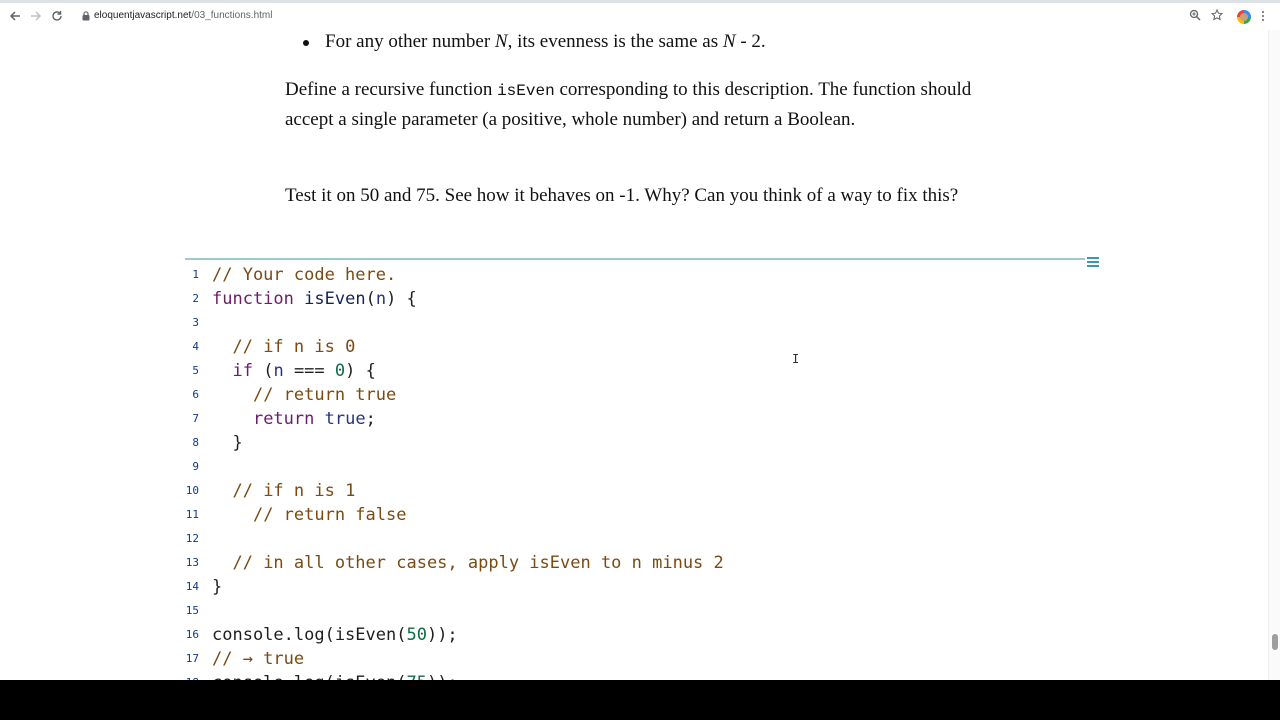 This screenshot has width=1280, height=720. I want to click on code-line-text: // return false, so click(309, 515).